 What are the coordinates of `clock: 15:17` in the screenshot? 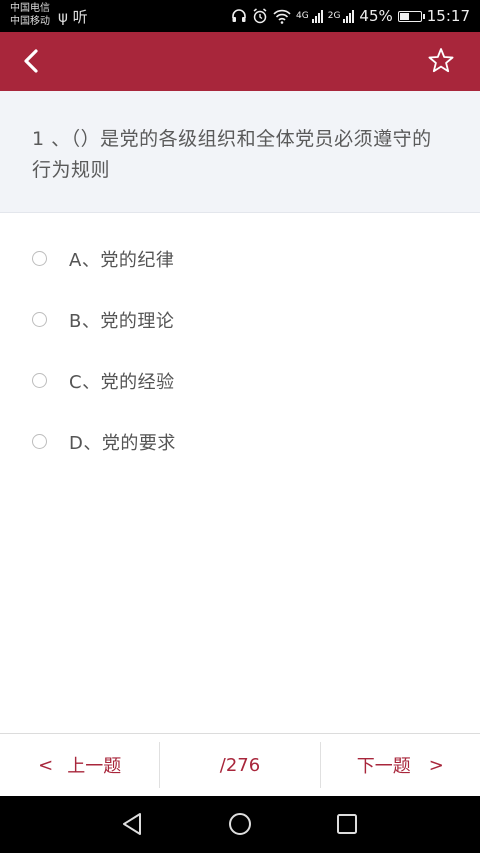 It's located at (448, 16).